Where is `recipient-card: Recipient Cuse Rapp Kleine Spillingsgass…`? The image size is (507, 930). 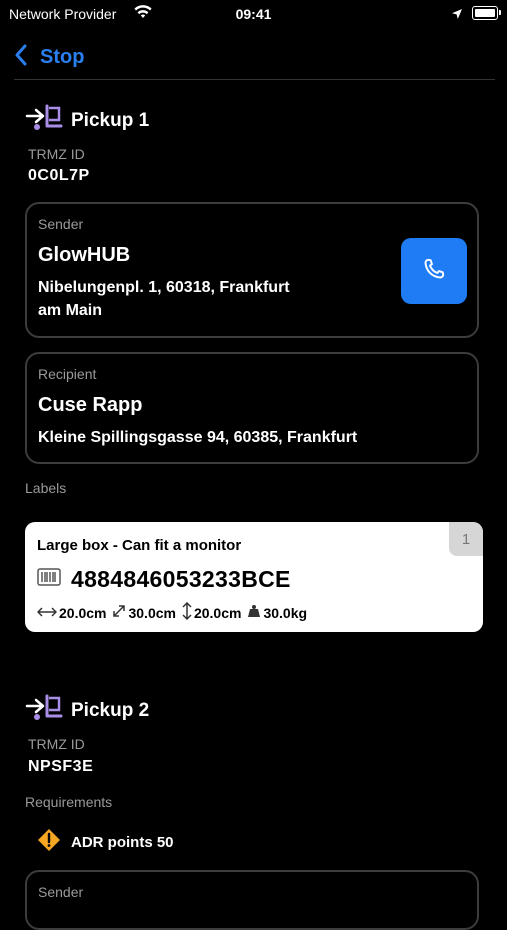 recipient-card: Recipient Cuse Rapp Kleine Spillingsgass… is located at coordinates (252, 408).